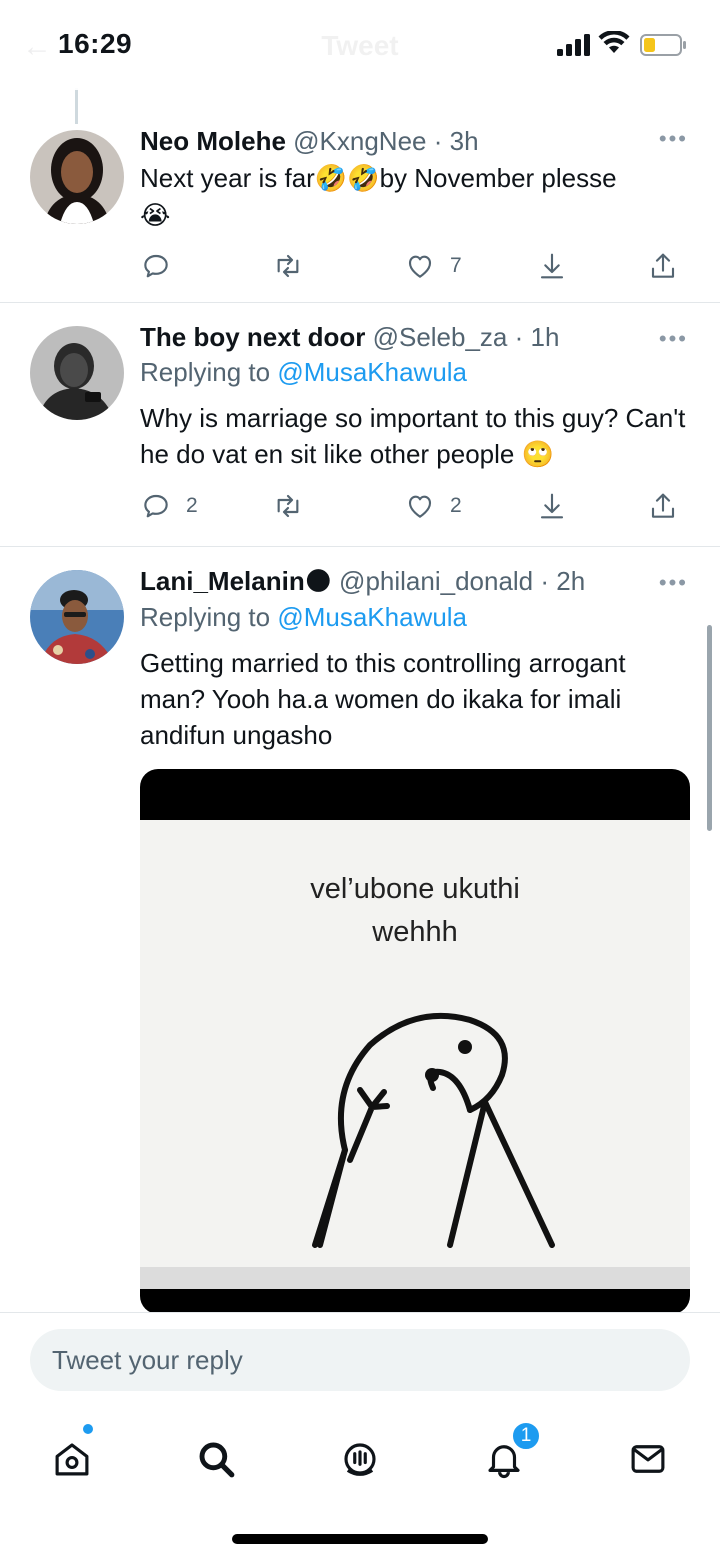  Describe the element at coordinates (498, 178) in the screenshot. I see `tweet-text-part: by November plesse` at that location.